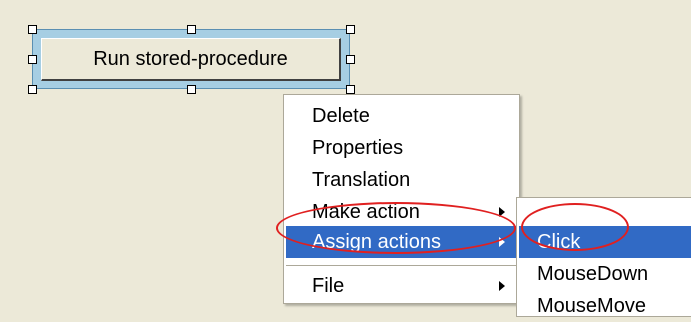  I want to click on menu-item-assign-actions: Assign actions, so click(401, 242).